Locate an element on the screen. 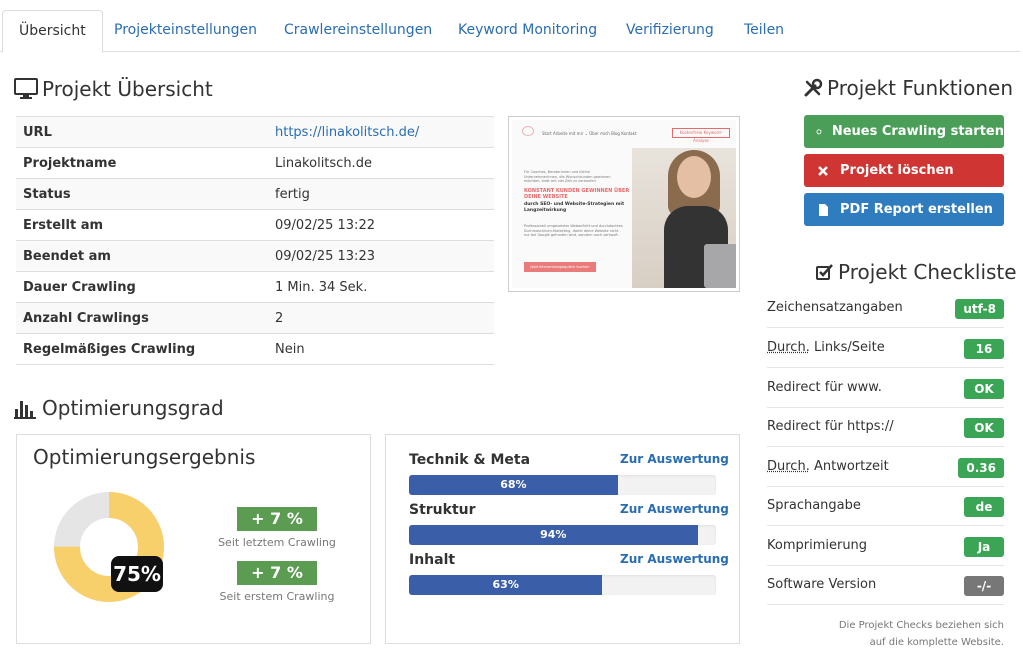 Image resolution: width=1023 pixels, height=671 pixels. checklist-row: Sprachangabe de is located at coordinates (885, 506).